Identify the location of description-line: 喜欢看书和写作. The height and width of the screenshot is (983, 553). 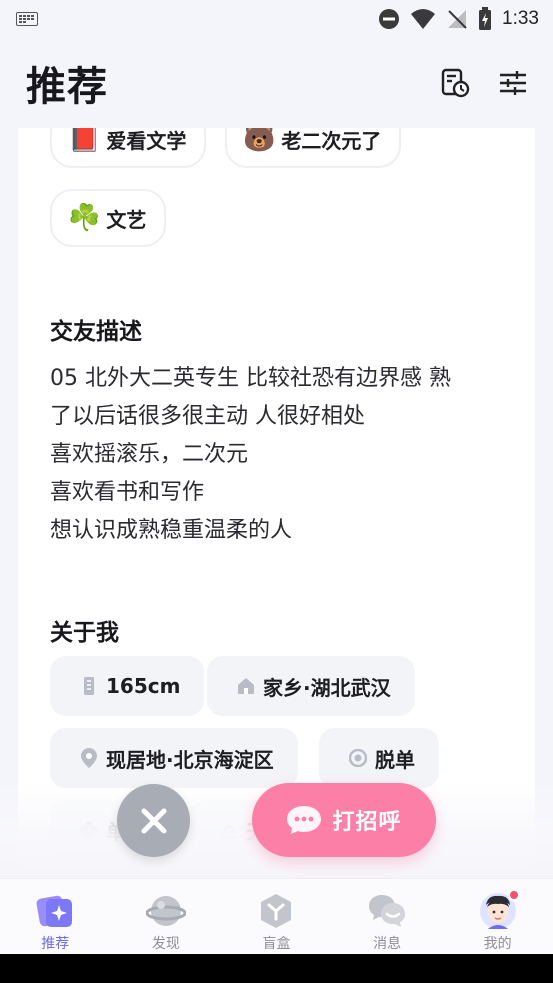
(127, 492).